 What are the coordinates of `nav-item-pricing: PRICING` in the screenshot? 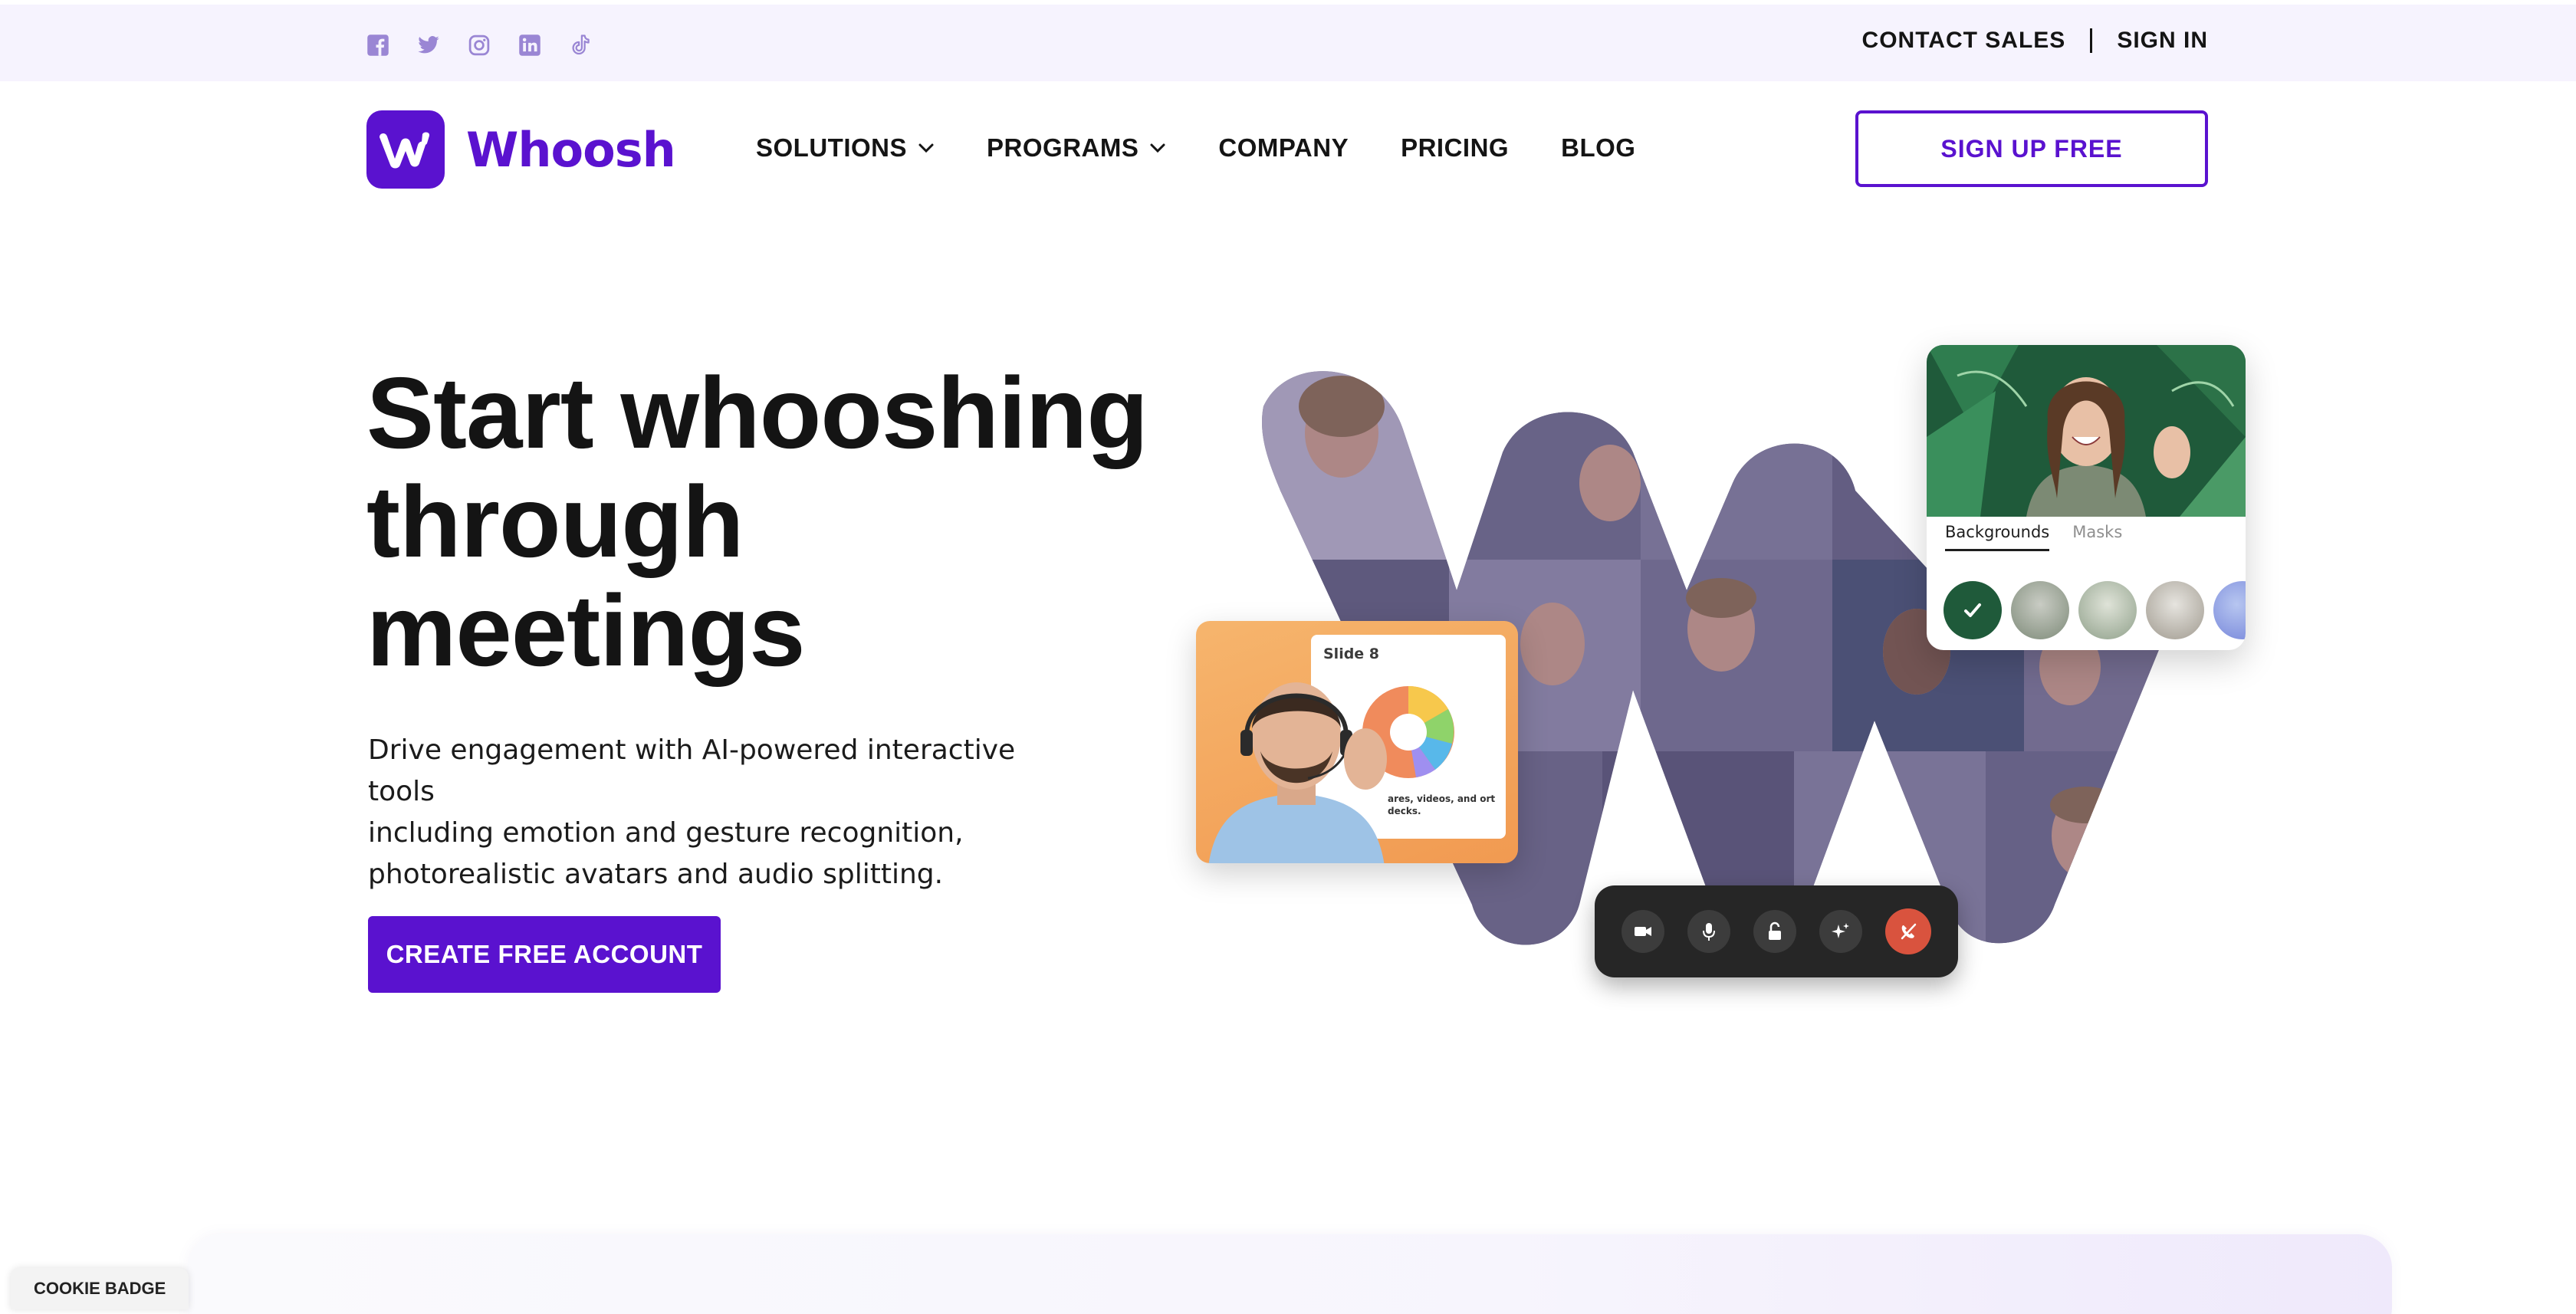 It's located at (1455, 148).